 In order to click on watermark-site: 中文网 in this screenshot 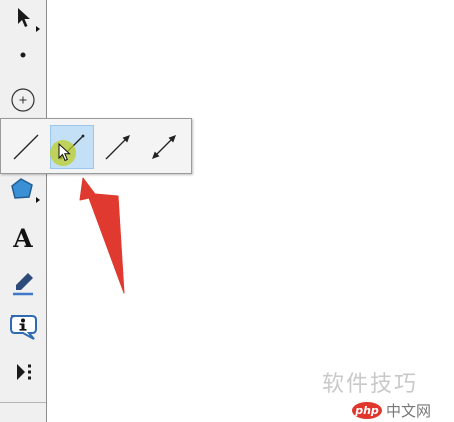, I will do `click(409, 411)`.